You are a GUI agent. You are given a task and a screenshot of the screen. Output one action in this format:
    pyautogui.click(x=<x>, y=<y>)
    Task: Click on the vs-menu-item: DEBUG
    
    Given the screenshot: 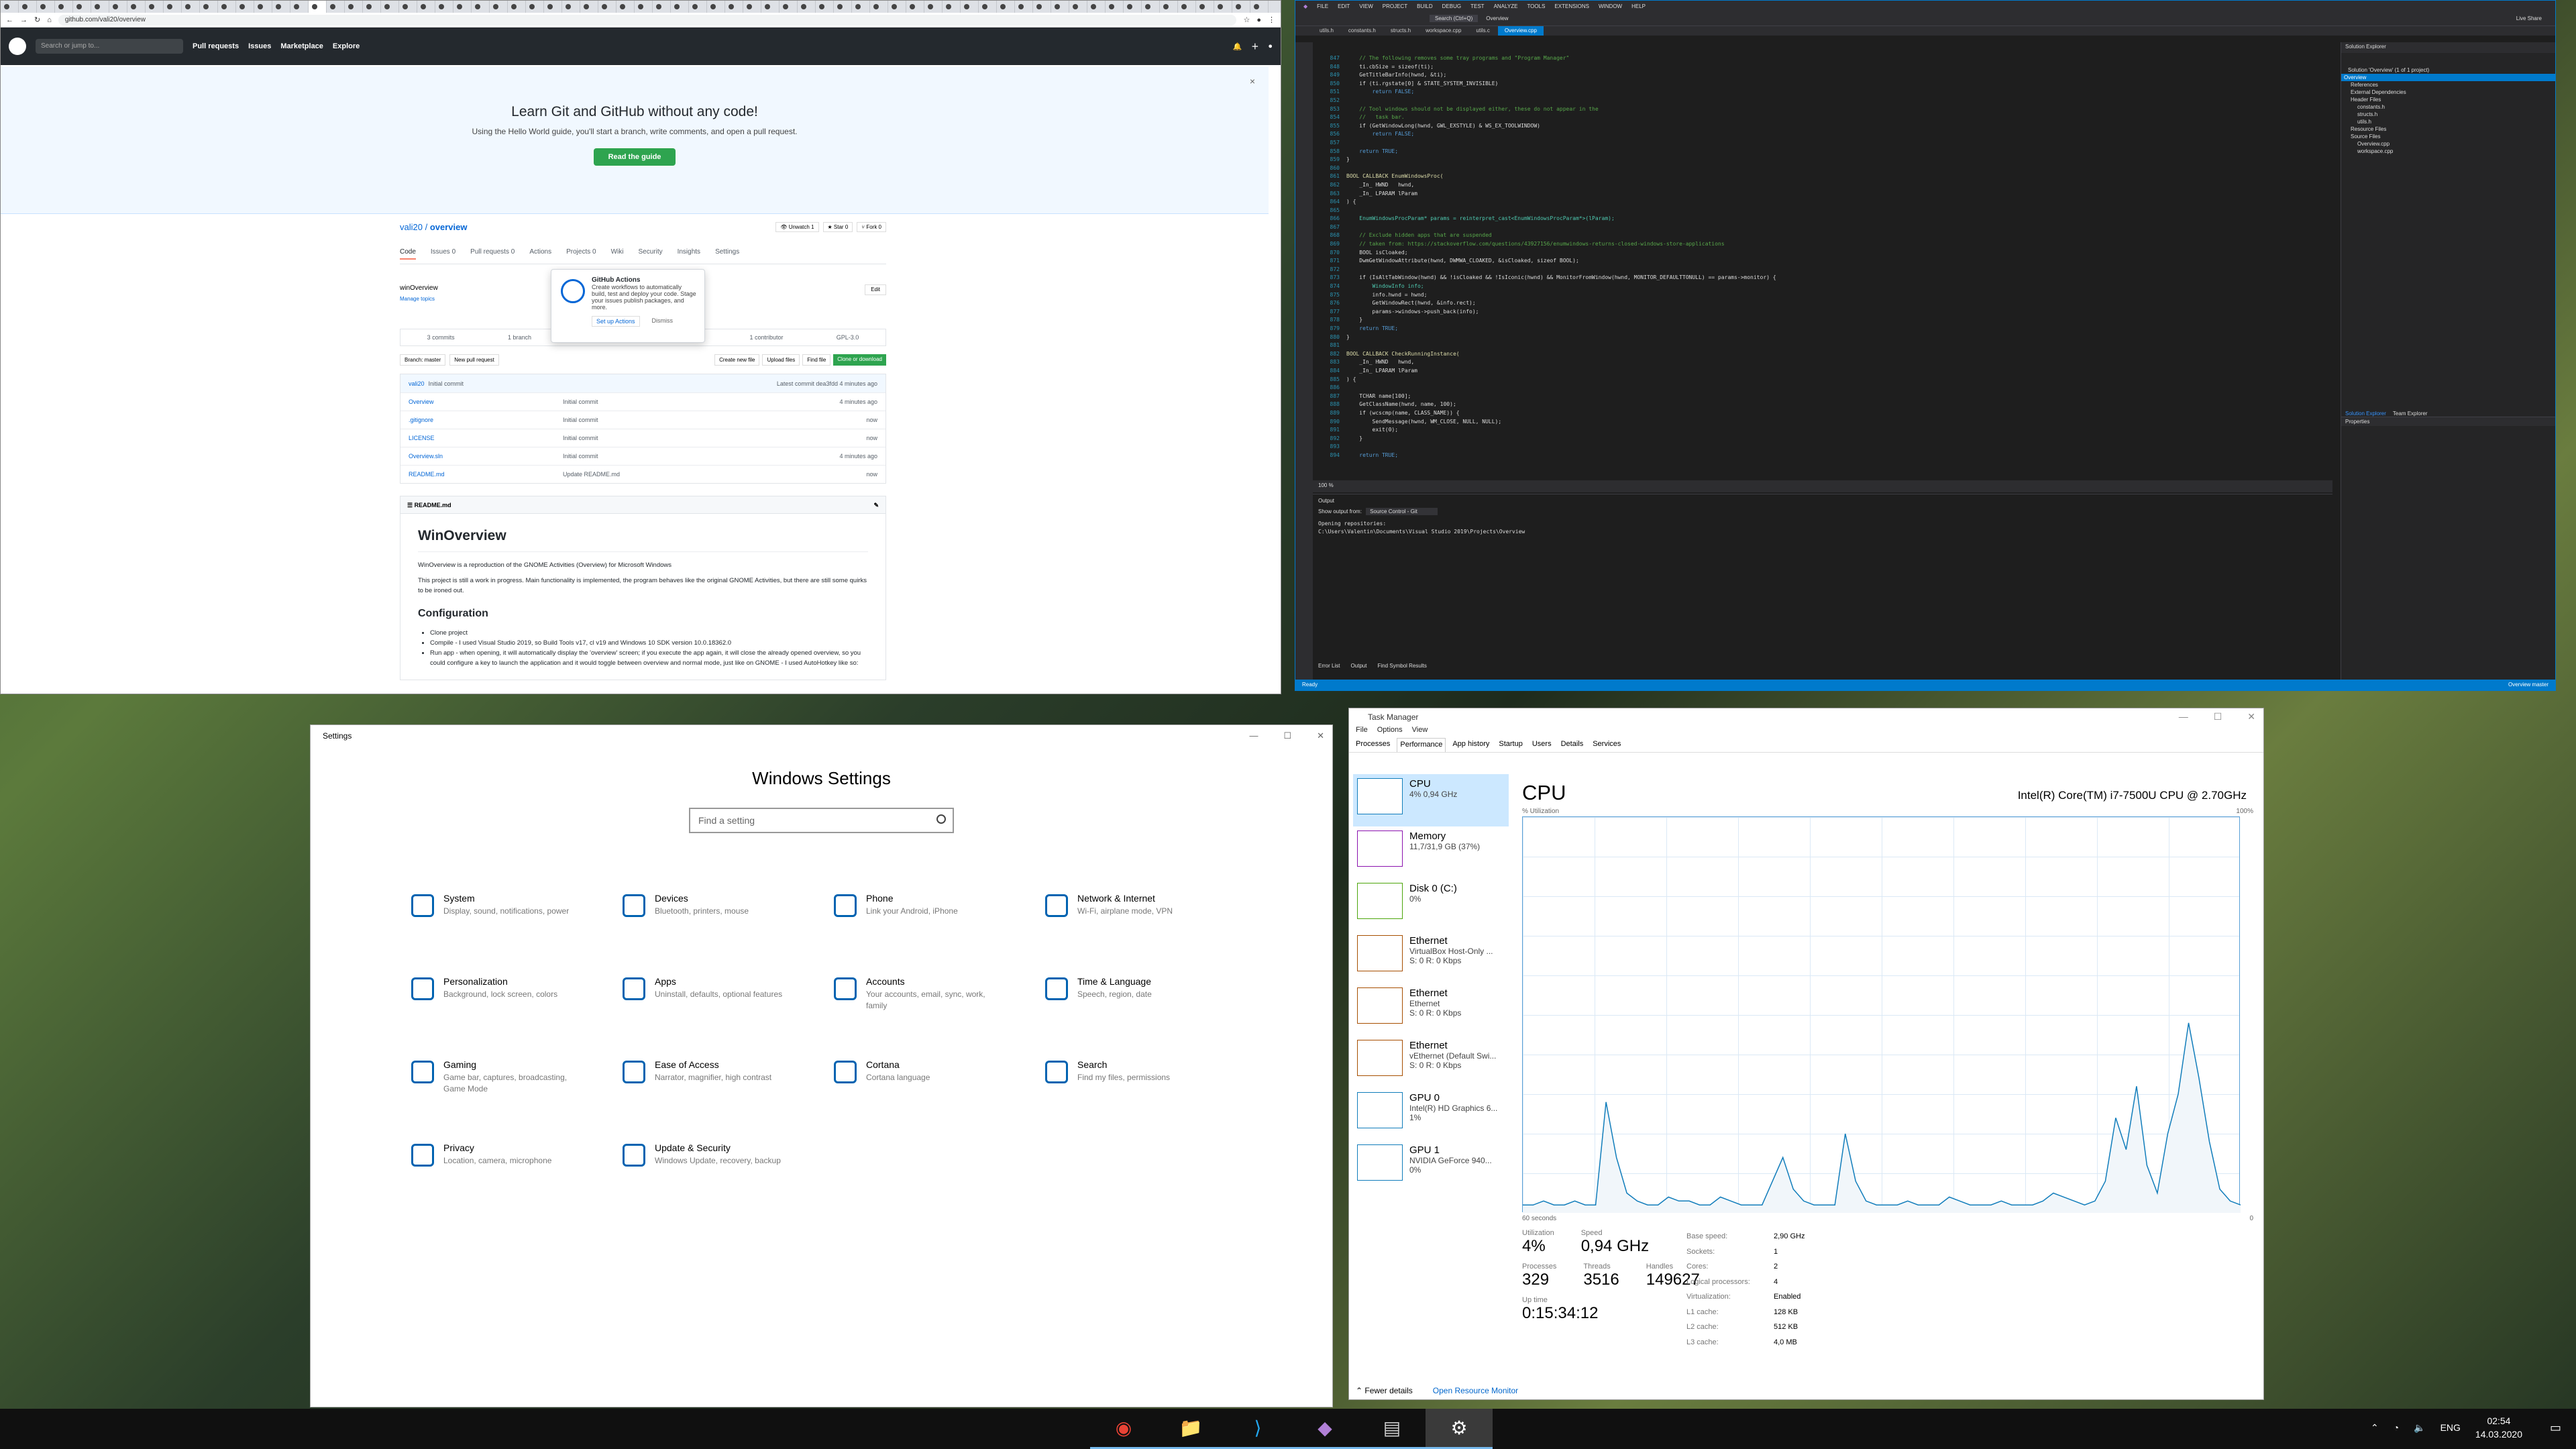 What is the action you would take?
    pyautogui.click(x=1451, y=6)
    